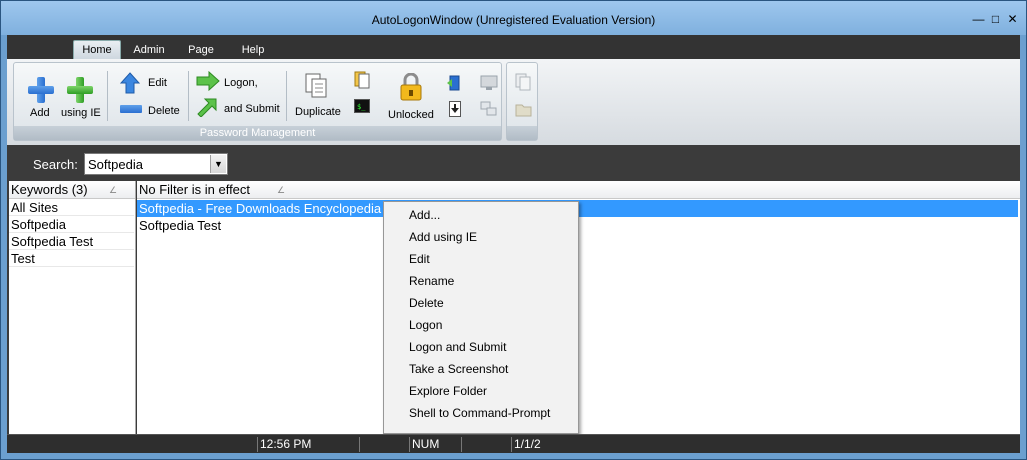 This screenshot has height=460, width=1027. I want to click on add-using-ie-icon, so click(80, 90).